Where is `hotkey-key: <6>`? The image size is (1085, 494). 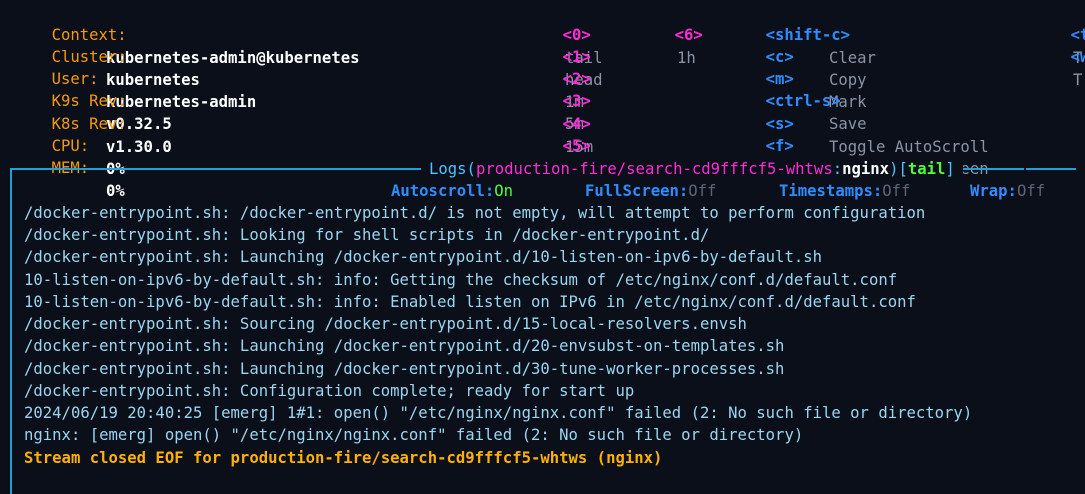 hotkey-key: <6> is located at coordinates (688, 35).